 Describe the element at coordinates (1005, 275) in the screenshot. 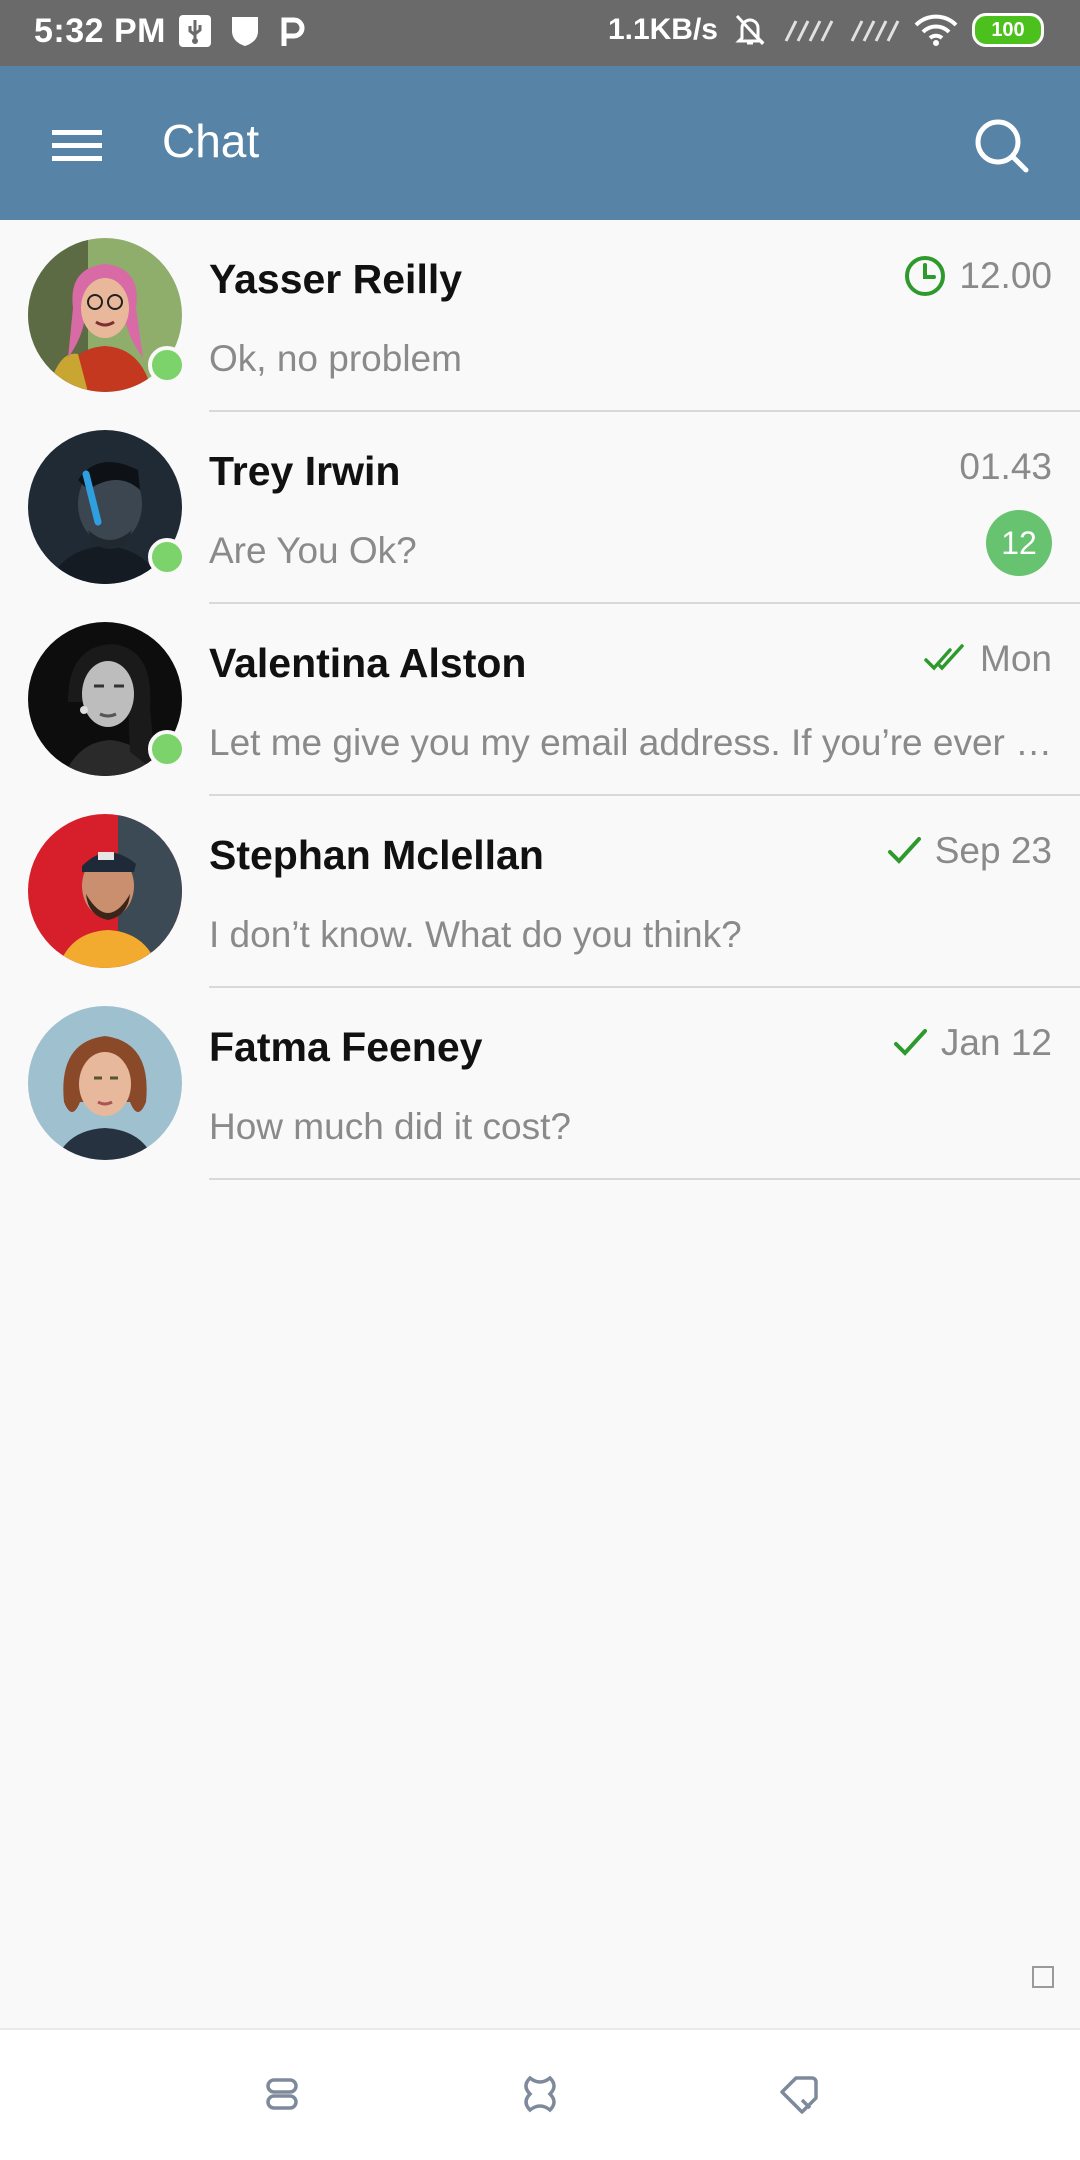

I see `chat-time: 12.00` at that location.